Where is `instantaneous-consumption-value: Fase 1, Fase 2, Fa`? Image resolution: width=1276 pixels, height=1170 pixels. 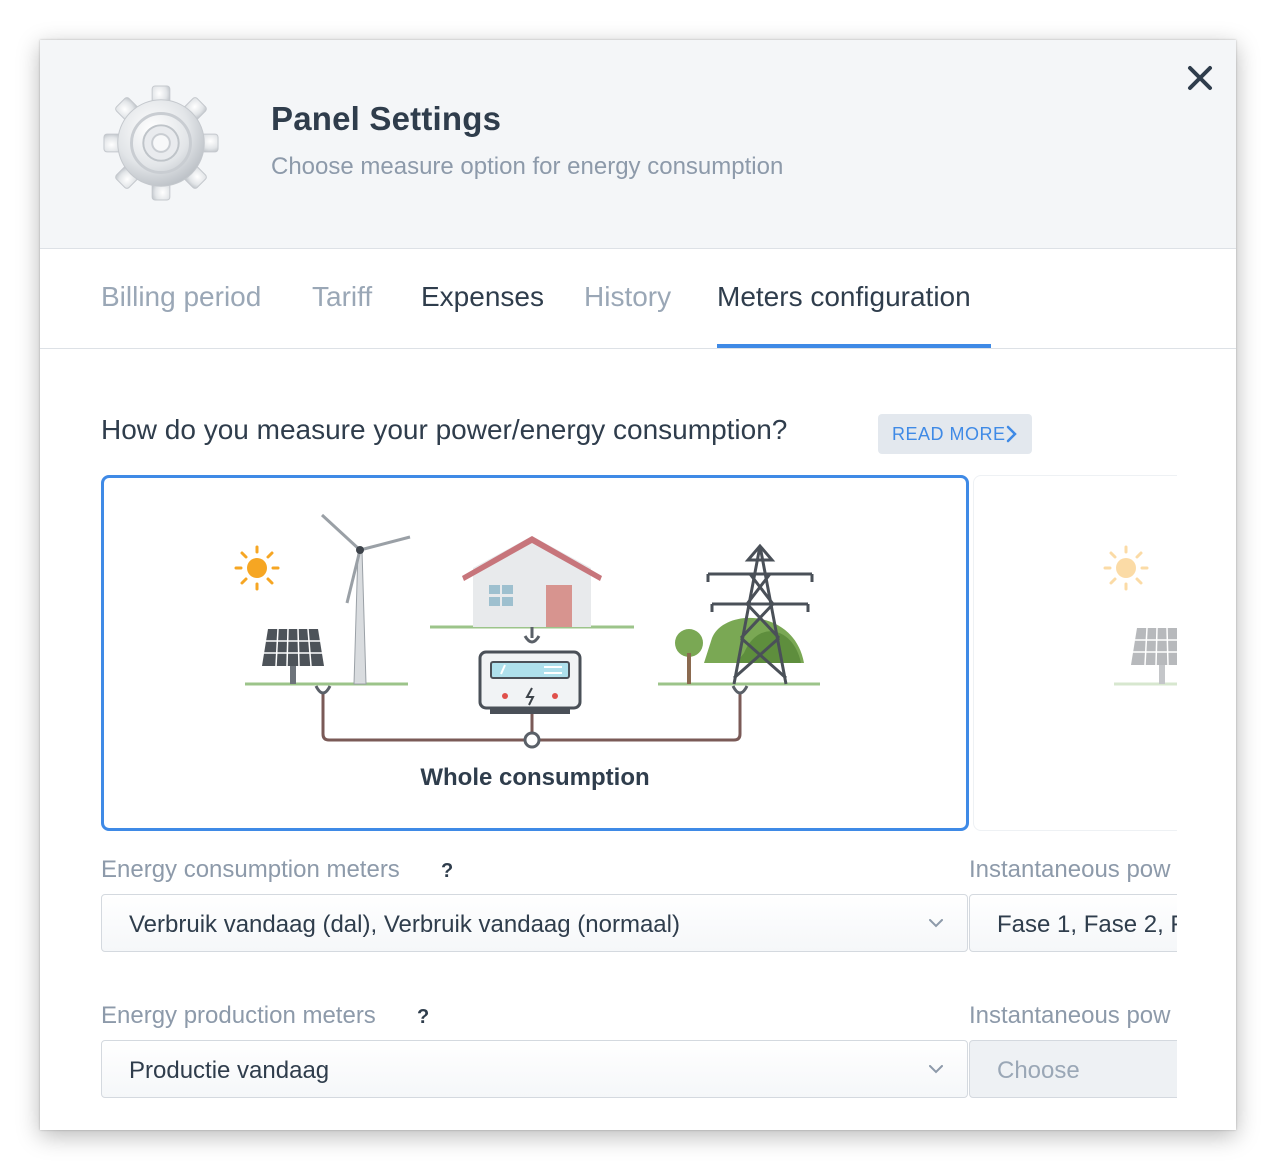
instantaneous-consumption-value: Fase 1, Fase 2, Fa is located at coordinates (1087, 924).